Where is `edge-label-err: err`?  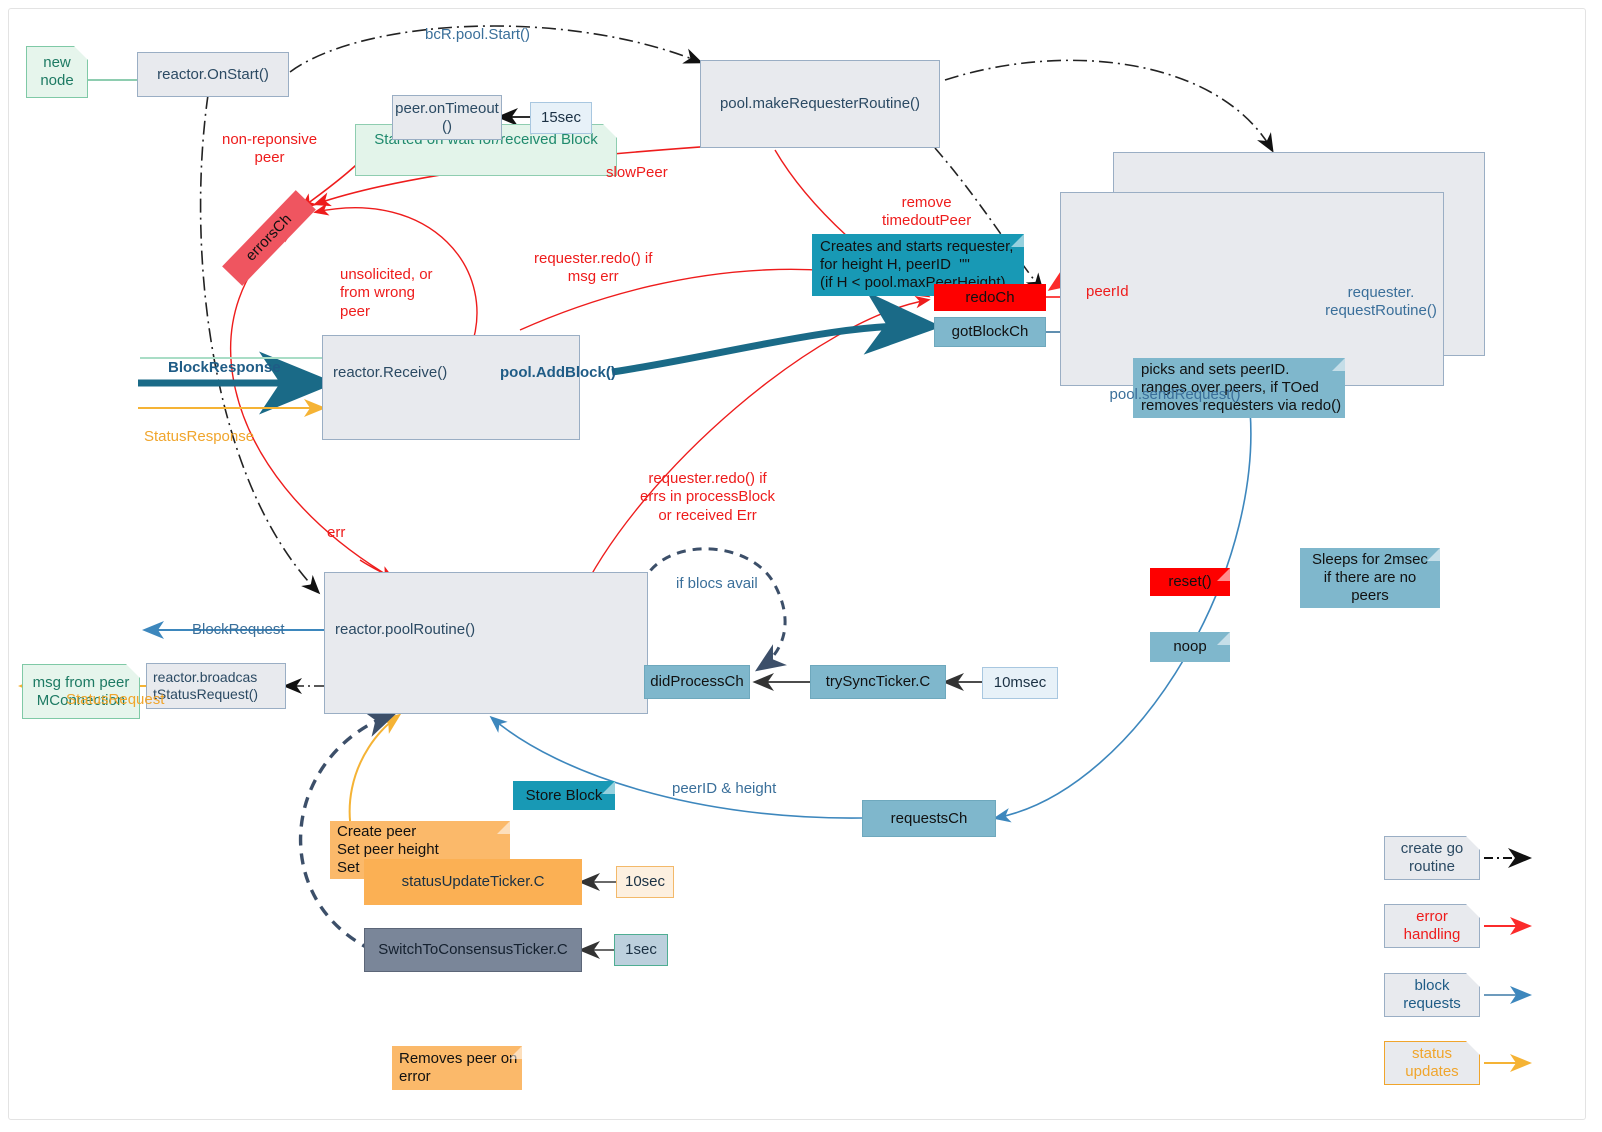 edge-label-err: err is located at coordinates (336, 532).